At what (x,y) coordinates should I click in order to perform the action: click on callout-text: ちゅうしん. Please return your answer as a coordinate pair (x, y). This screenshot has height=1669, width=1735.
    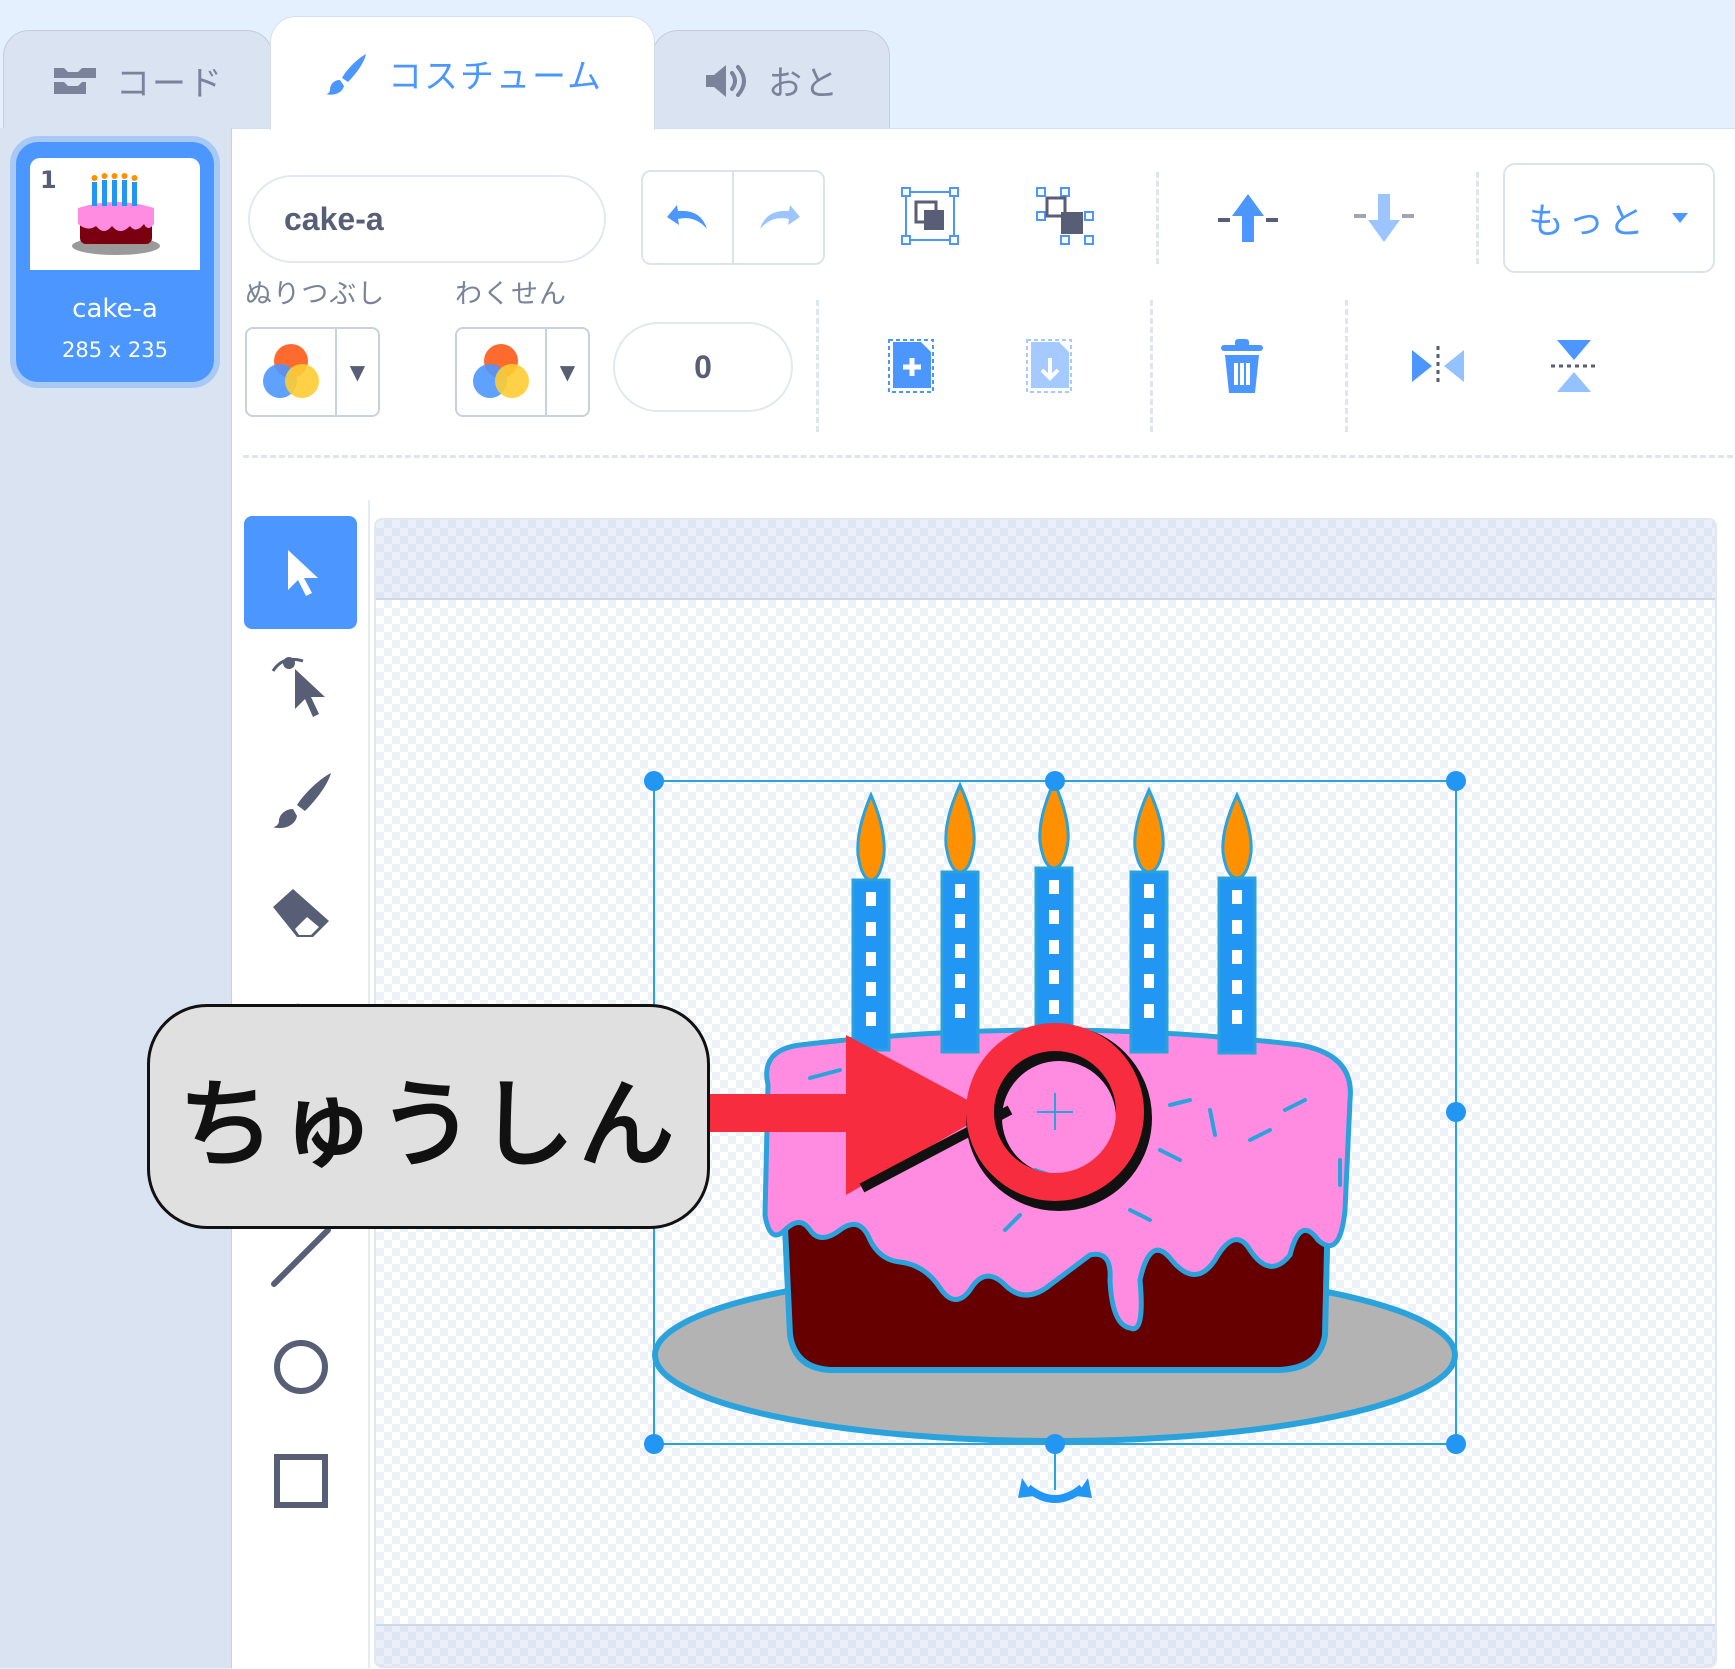
    Looking at the image, I should click on (428, 1125).